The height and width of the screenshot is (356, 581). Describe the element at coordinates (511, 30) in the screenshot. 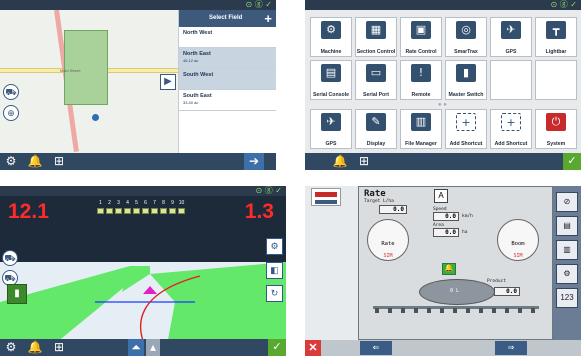

I see `satellite-icon: ✈` at that location.